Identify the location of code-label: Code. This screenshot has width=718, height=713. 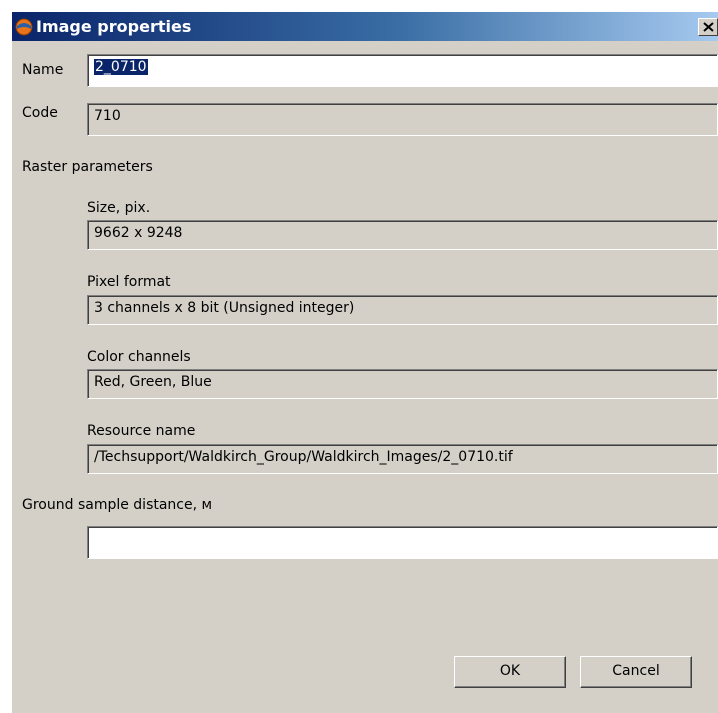
(40, 113).